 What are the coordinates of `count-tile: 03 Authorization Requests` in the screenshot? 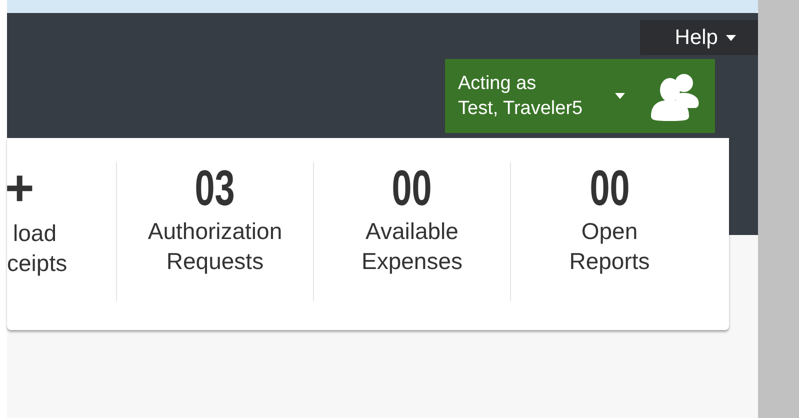 It's located at (215, 231).